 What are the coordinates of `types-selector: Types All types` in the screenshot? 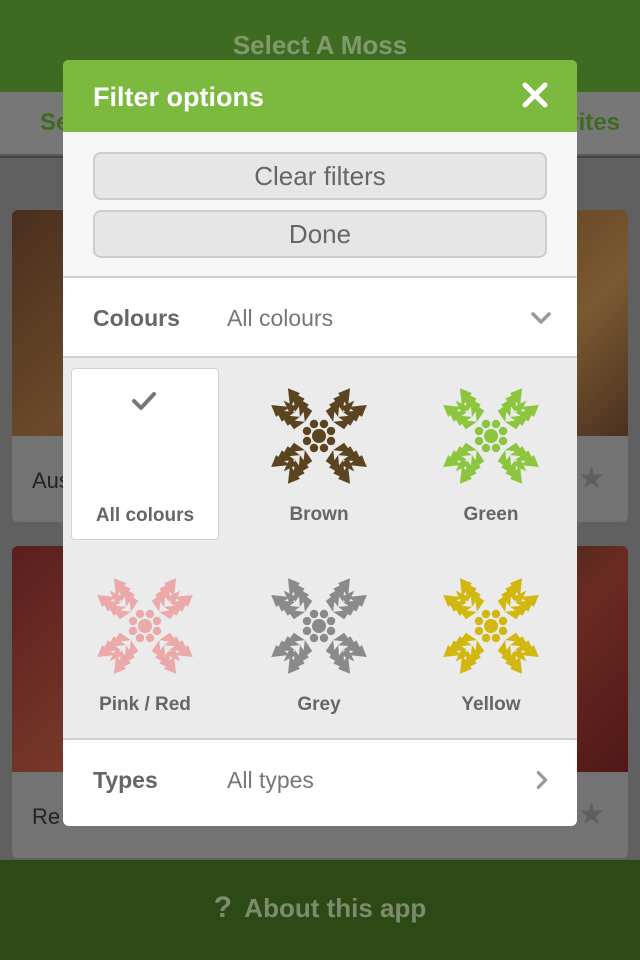 It's located at (320, 780).